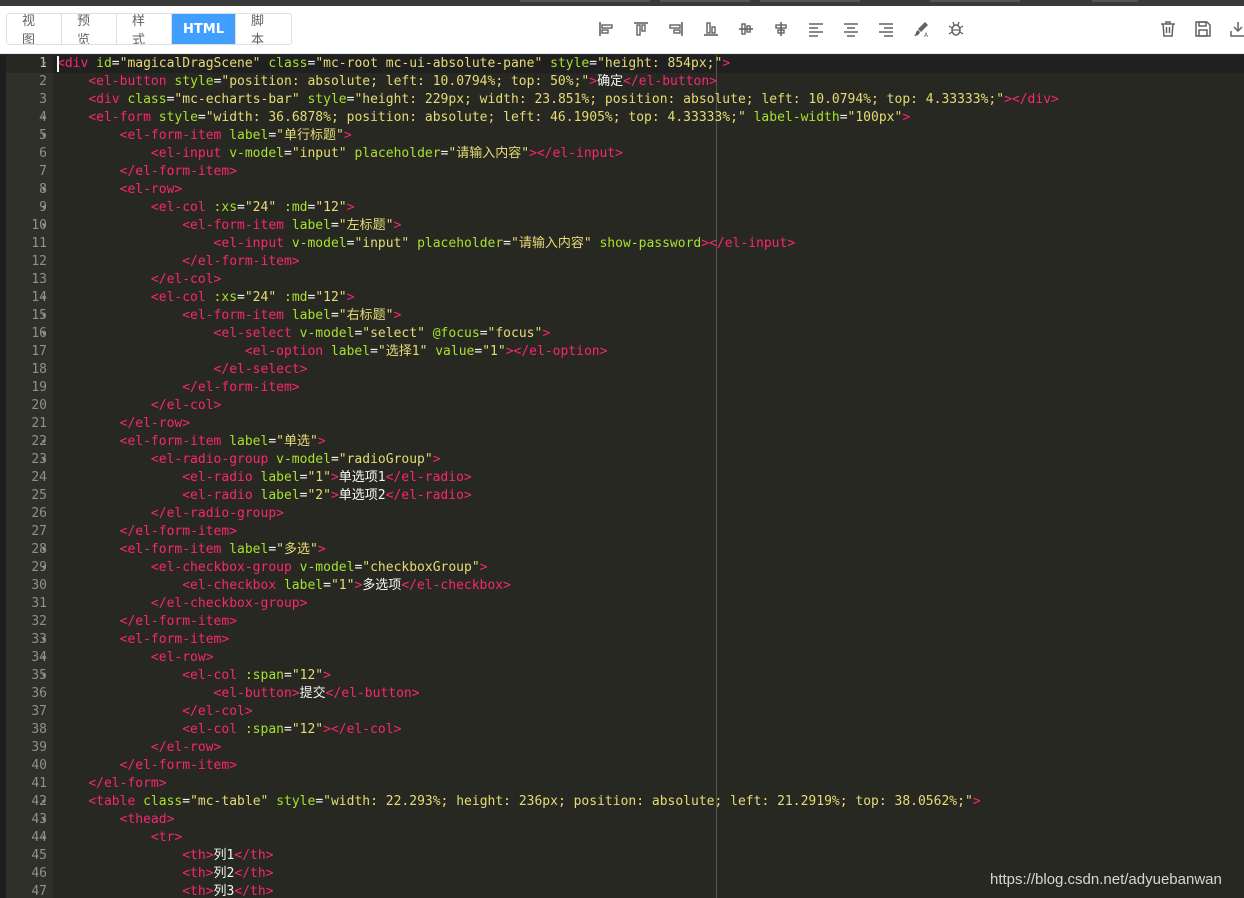 This screenshot has height=898, width=1244. I want to click on line-number: 31, so click(39, 603).